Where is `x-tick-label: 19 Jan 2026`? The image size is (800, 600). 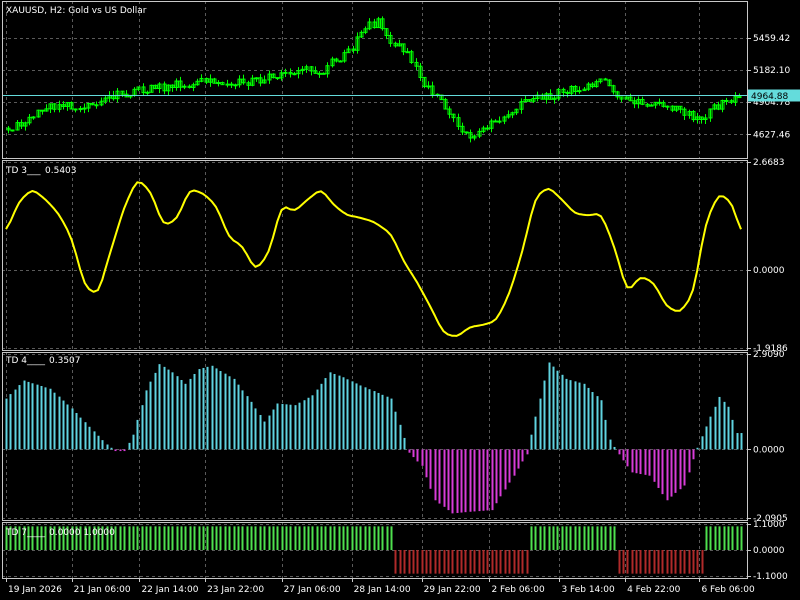 x-tick-label: 19 Jan 2026 is located at coordinates (35, 590).